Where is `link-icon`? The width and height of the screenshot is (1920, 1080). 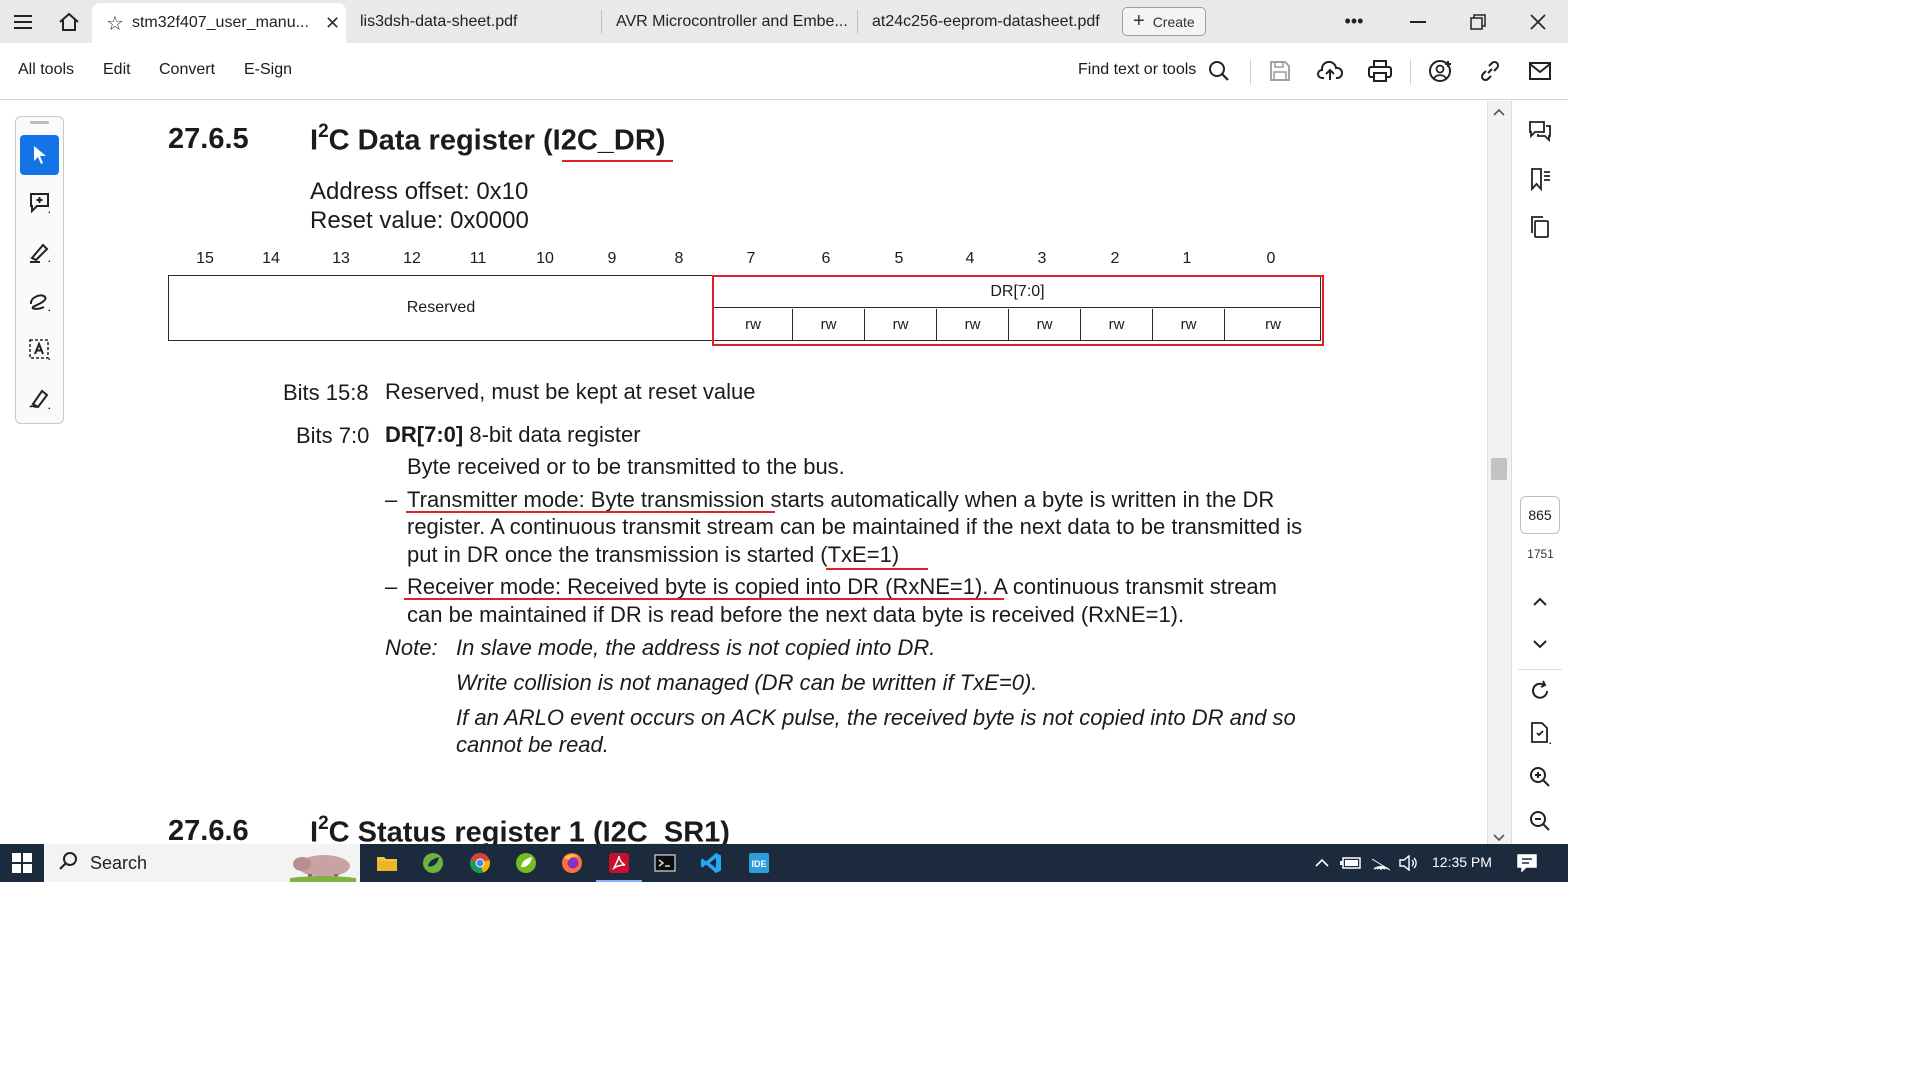 link-icon is located at coordinates (1490, 71).